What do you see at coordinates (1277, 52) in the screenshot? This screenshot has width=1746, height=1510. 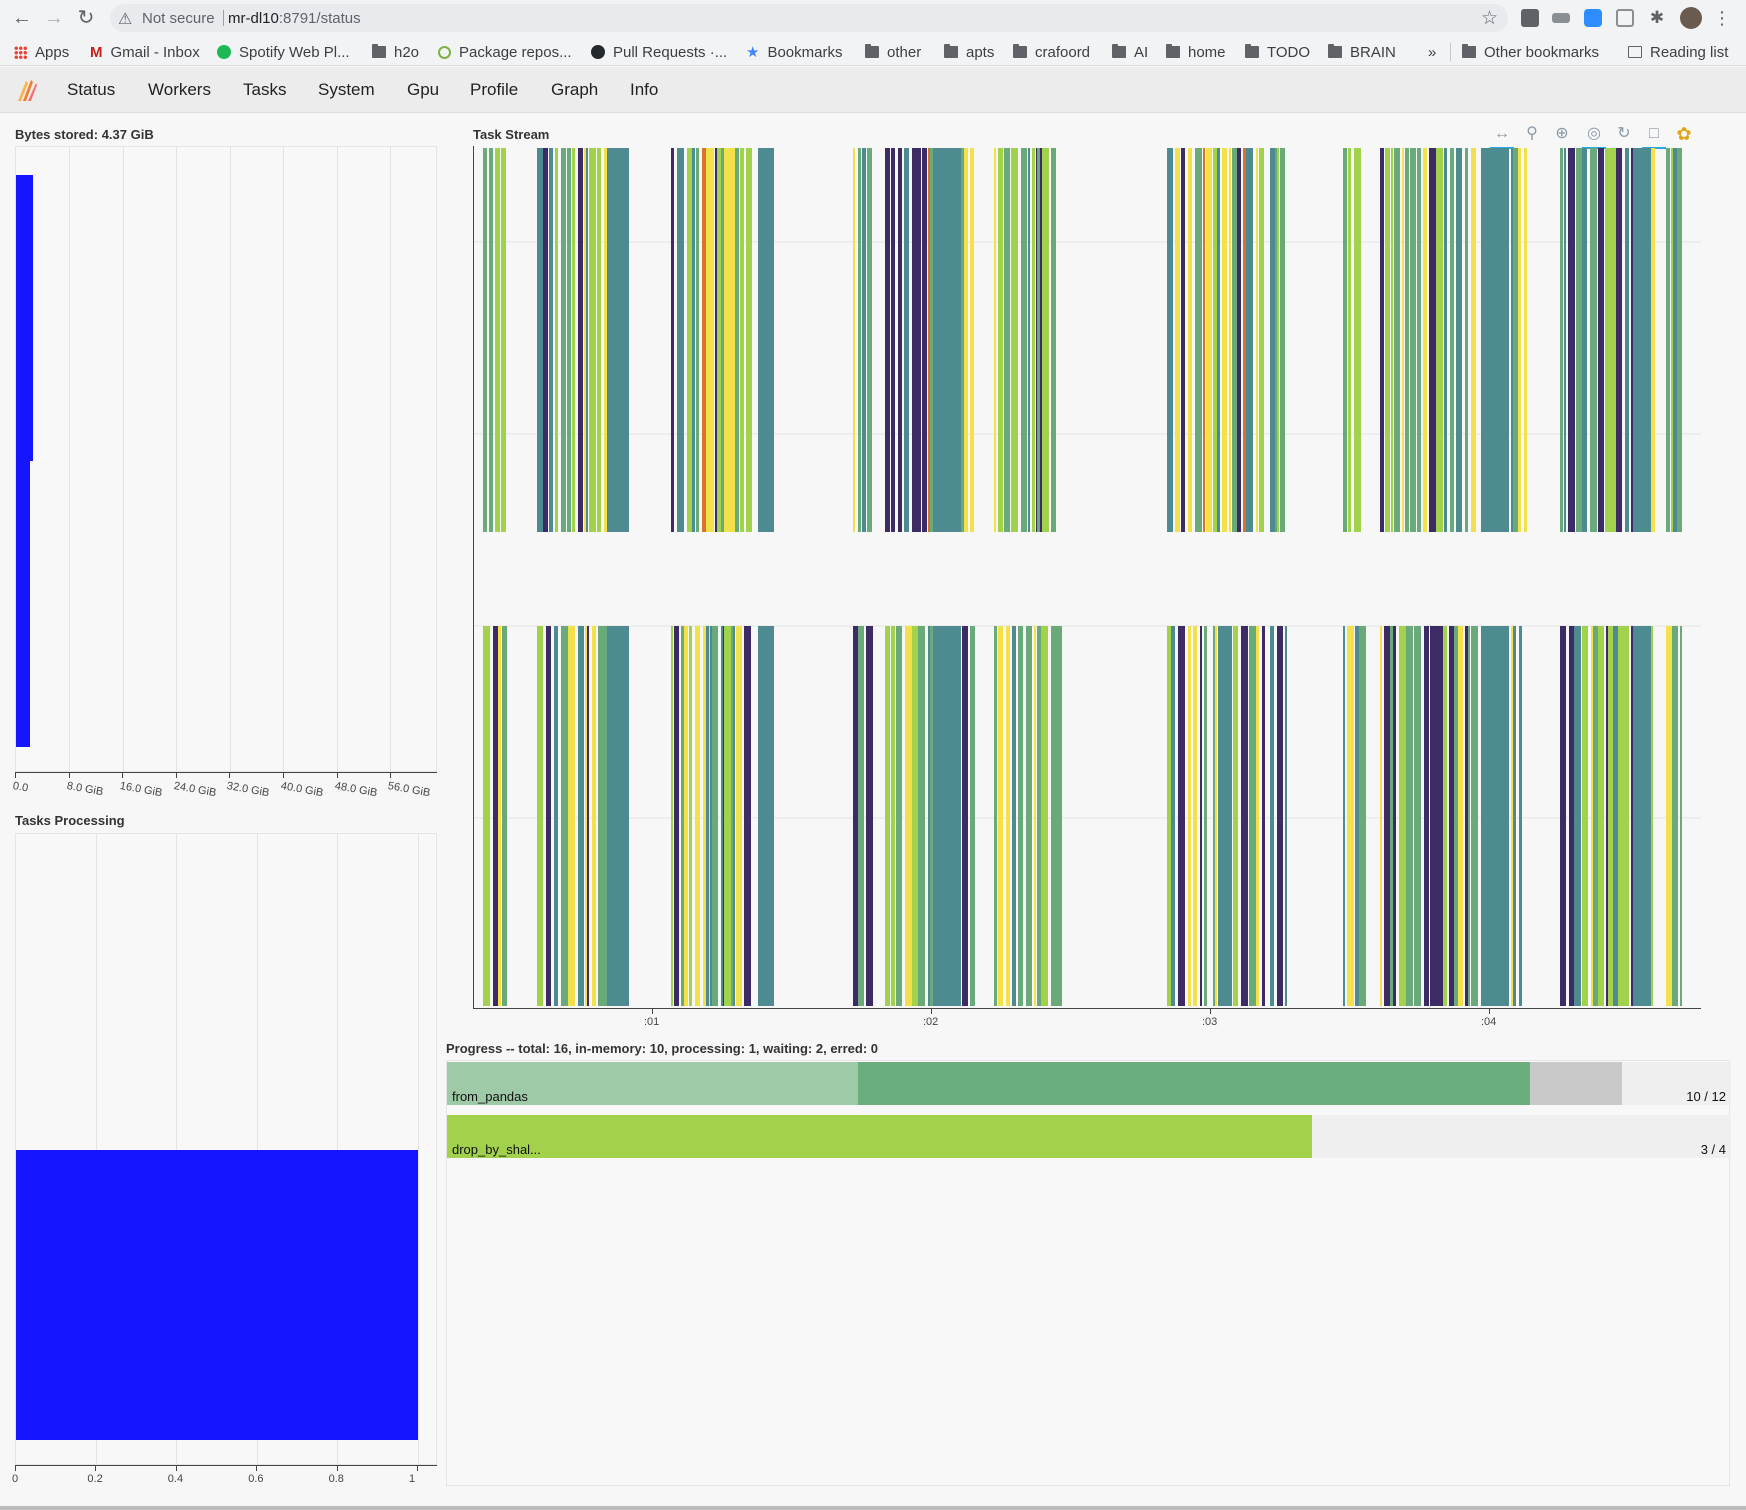 I see `bookmark-todo: TODO` at bounding box center [1277, 52].